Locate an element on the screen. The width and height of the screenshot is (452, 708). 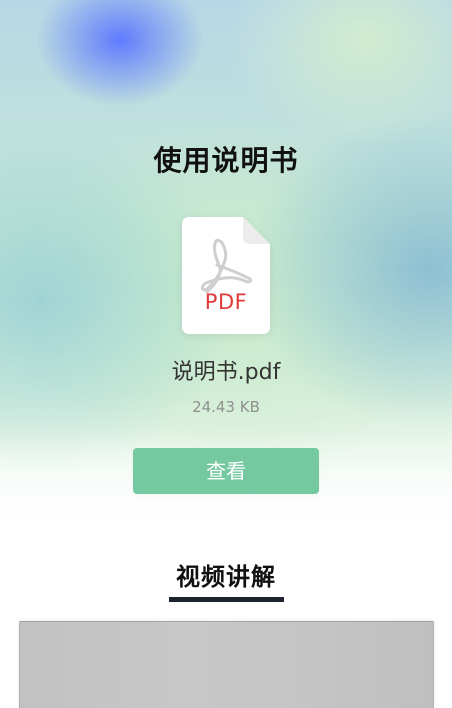
pdf-file-card: PDF is located at coordinates (226, 275).